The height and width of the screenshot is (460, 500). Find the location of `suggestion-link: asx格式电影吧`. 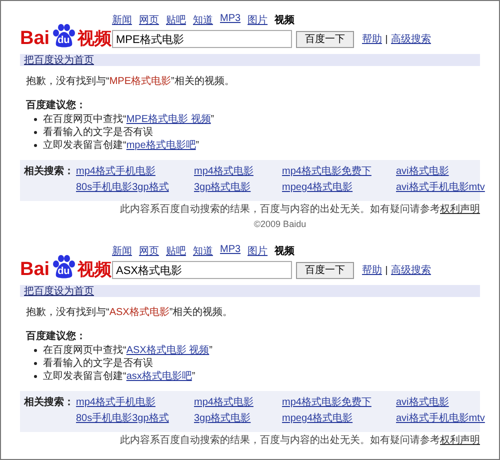

suggestion-link: asx格式电影吧 is located at coordinates (159, 376).